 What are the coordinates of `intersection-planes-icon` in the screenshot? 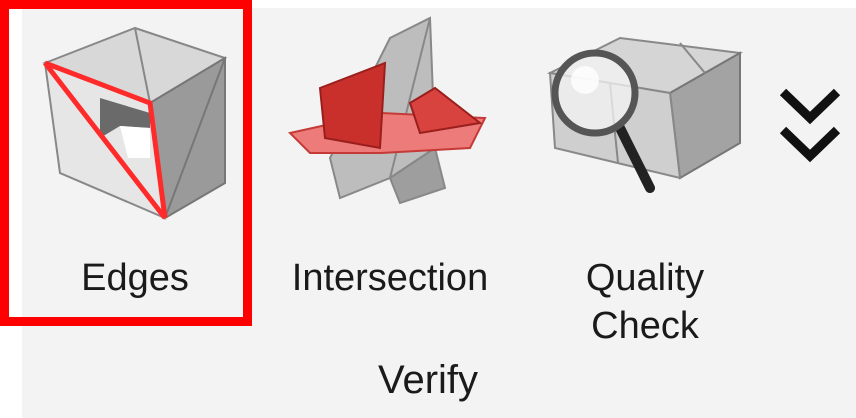 It's located at (387, 110).